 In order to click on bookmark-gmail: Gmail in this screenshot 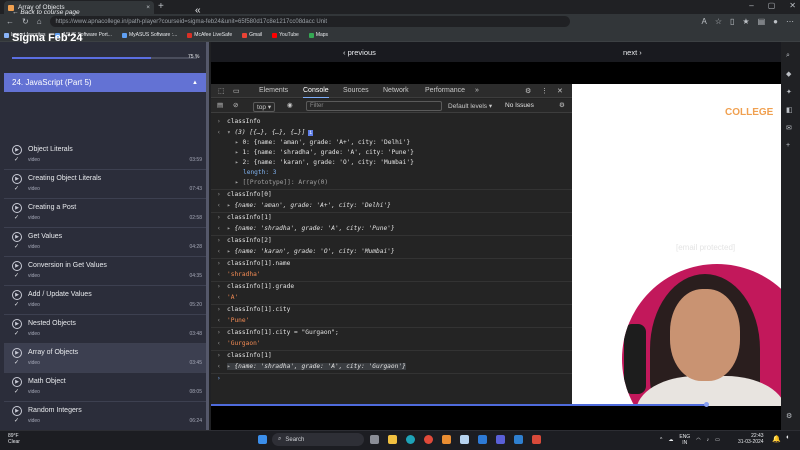, I will do `click(252, 35)`.